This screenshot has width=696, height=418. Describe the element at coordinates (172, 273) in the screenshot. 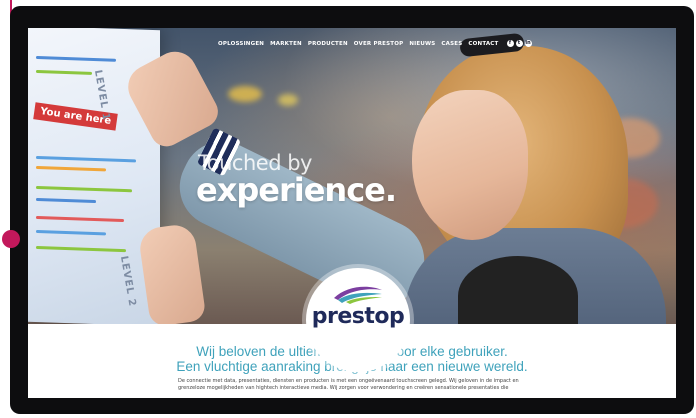

I see `second-hand` at that location.